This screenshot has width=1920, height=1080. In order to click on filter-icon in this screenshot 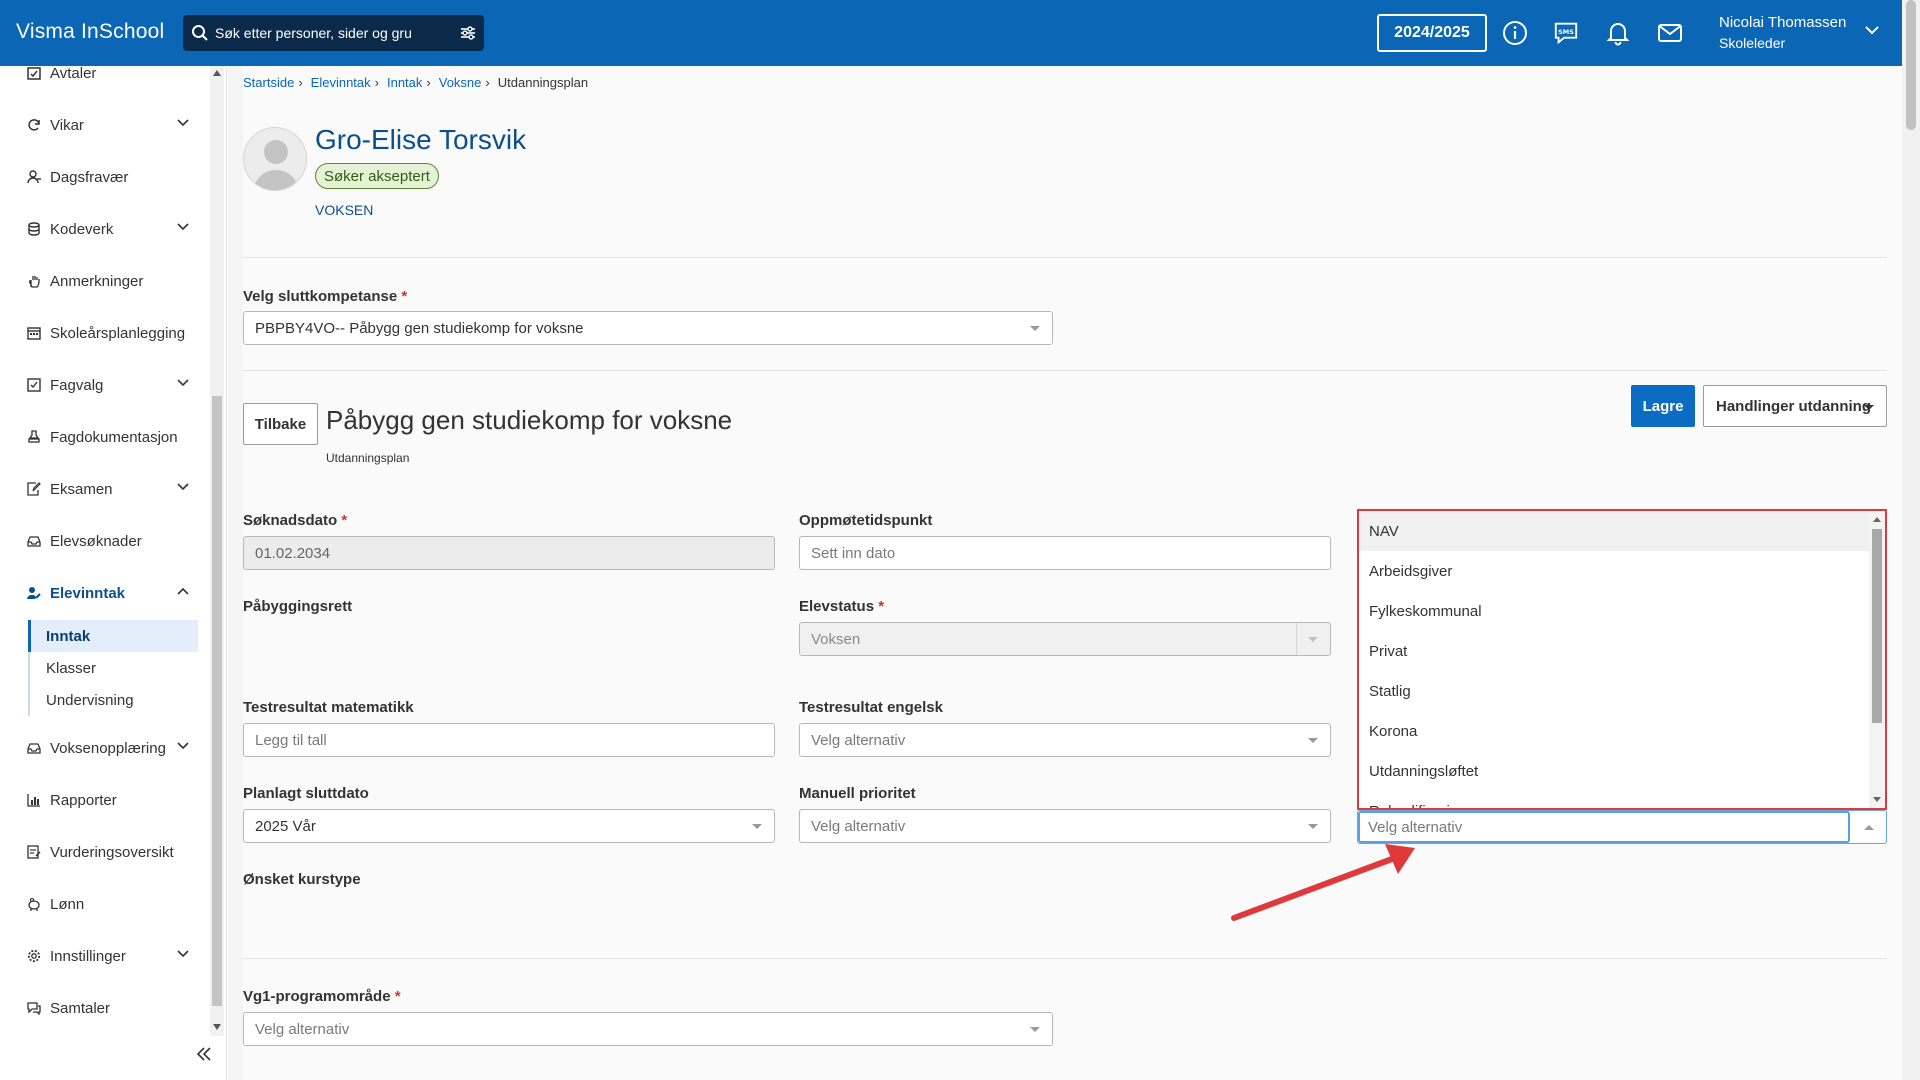, I will do `click(468, 33)`.